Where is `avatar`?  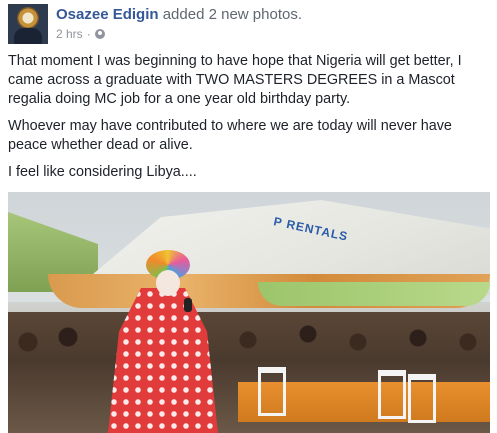 avatar is located at coordinates (28, 24).